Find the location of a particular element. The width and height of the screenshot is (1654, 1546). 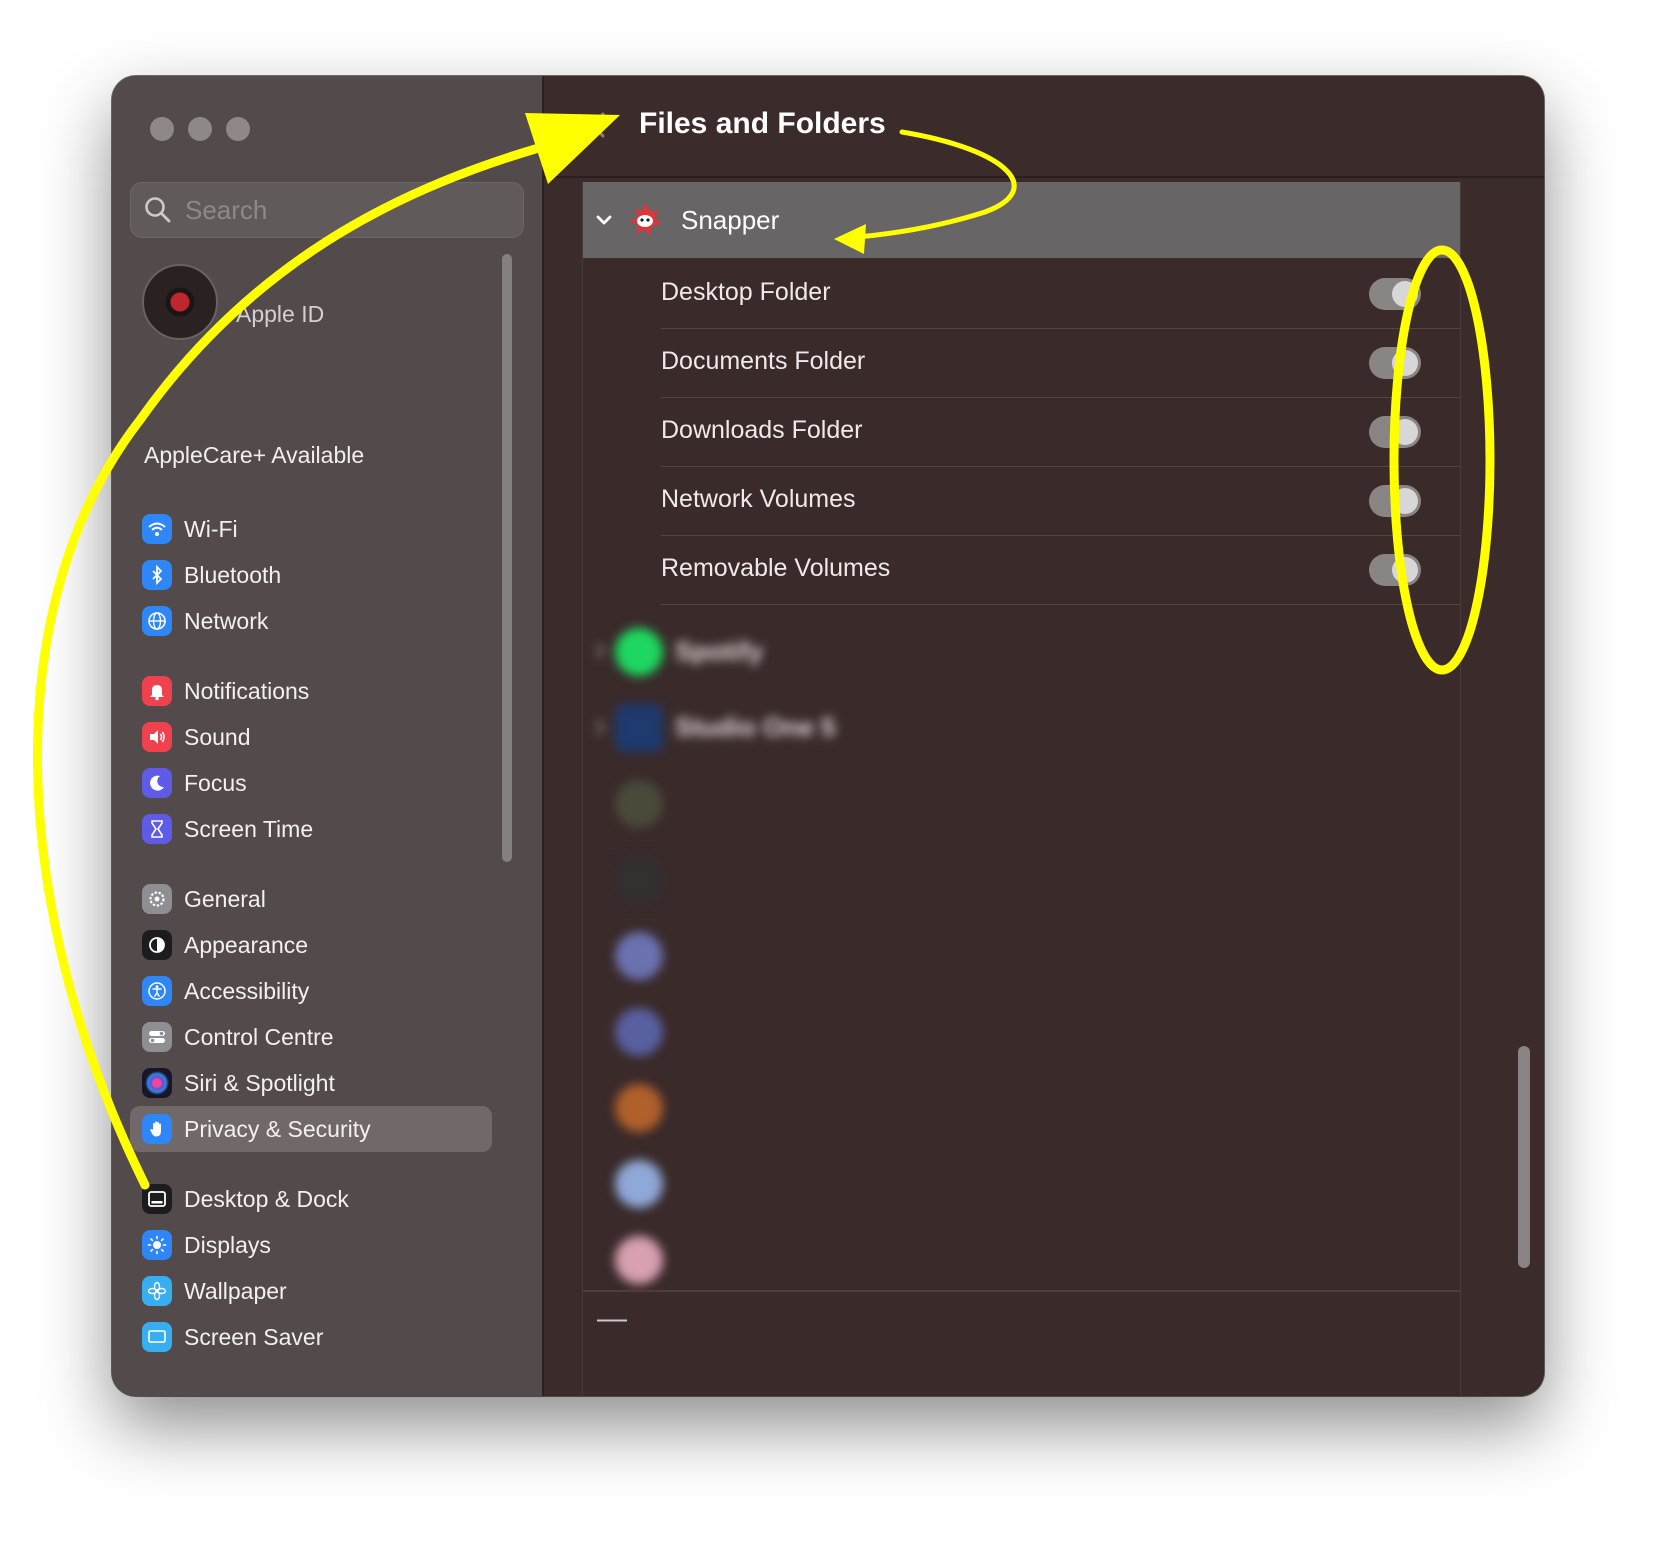

search-input is located at coordinates (345, 210).